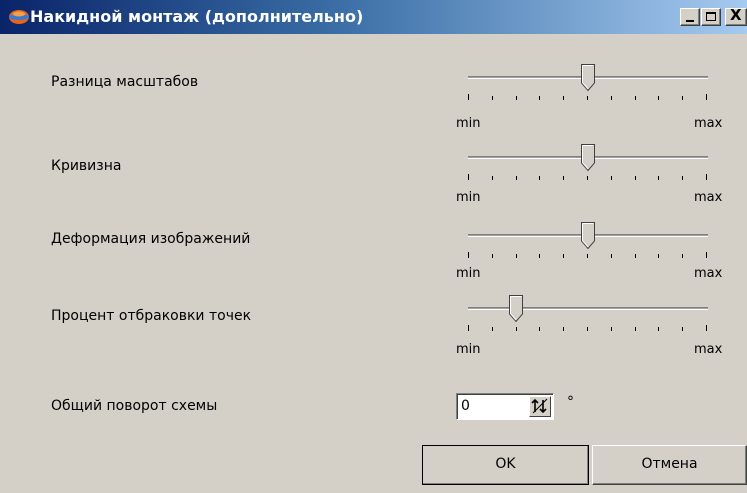 The image size is (747, 493). I want to click on ok-button: OK, so click(505, 465).